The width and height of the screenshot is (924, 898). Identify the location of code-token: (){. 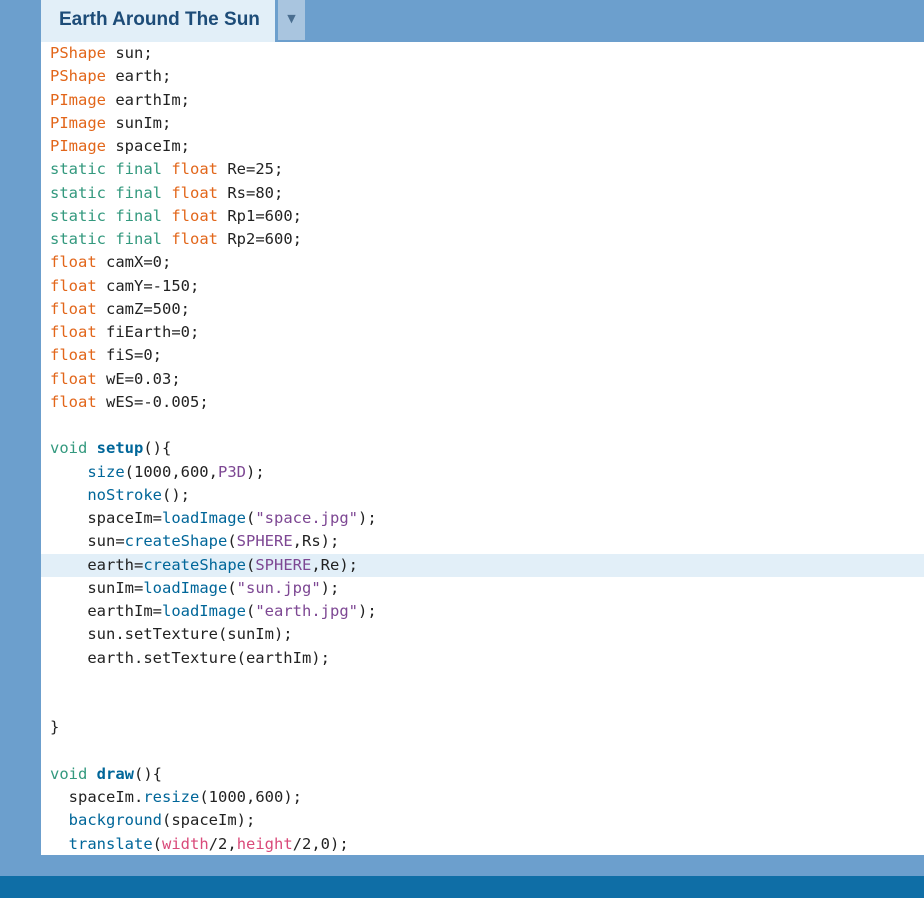
(157, 448).